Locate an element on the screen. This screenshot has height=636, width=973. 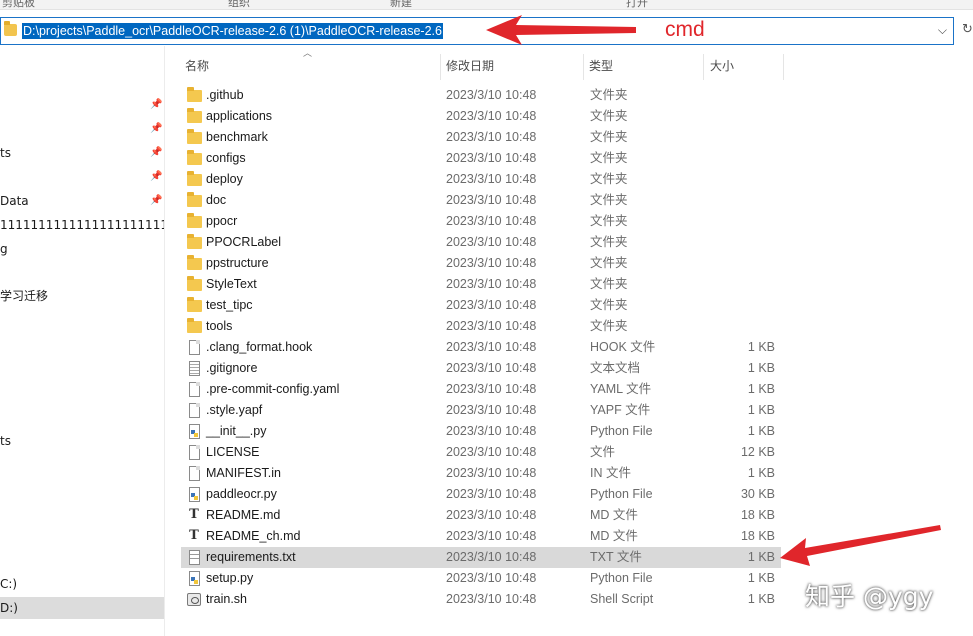
text-file-icon is located at coordinates (194, 557).